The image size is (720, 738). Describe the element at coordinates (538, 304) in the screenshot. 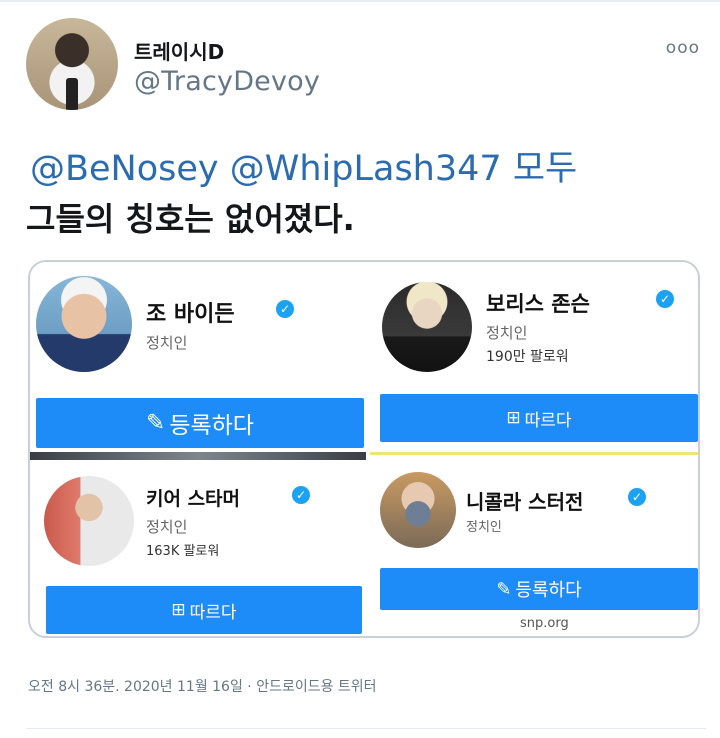

I see `person-name: 보리스 존슨` at that location.